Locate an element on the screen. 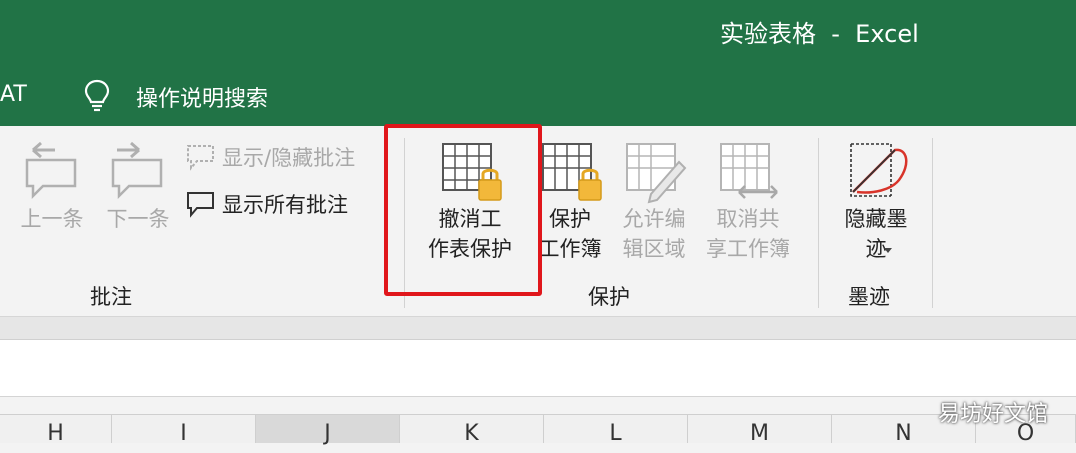 This screenshot has width=1076, height=453. protect-group-label: 保护 is located at coordinates (609, 297).